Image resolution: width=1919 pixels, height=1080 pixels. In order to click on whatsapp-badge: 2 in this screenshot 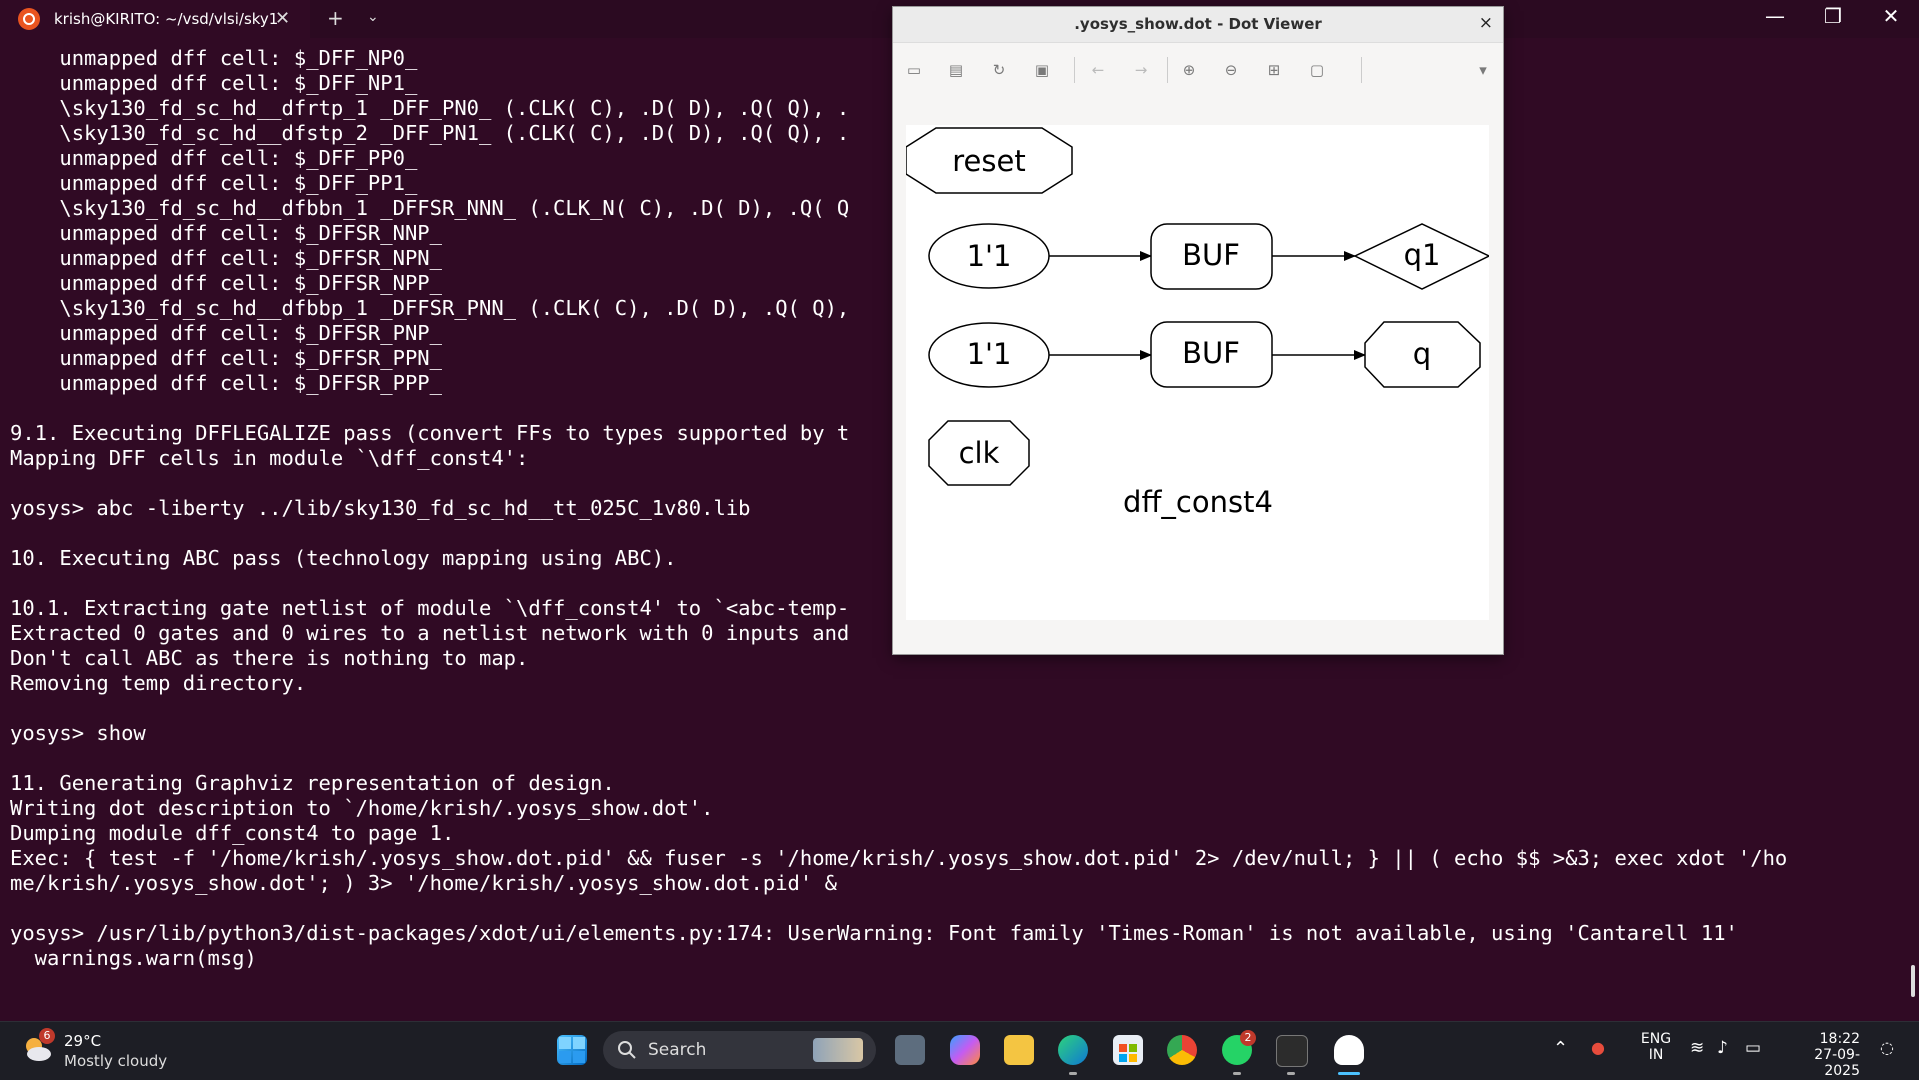, I will do `click(1248, 1038)`.